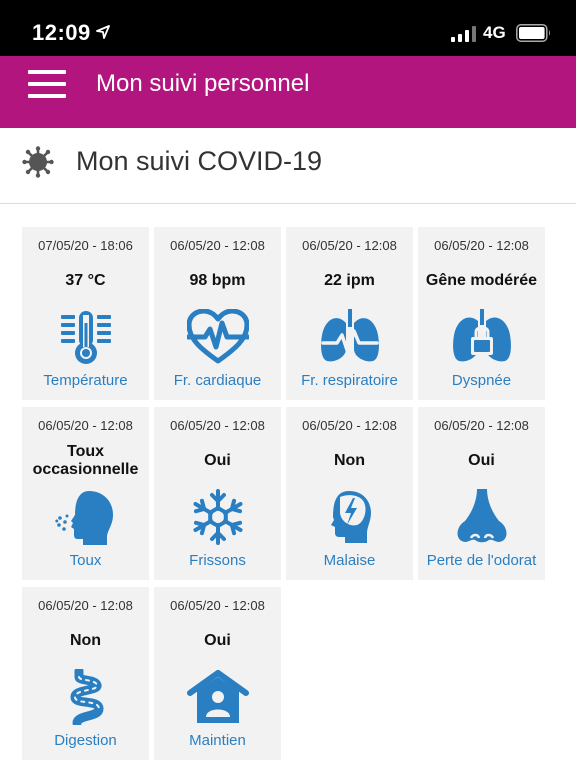 This screenshot has width=576, height=768. What do you see at coordinates (349, 280) in the screenshot?
I see `card-value: 22 ipm` at bounding box center [349, 280].